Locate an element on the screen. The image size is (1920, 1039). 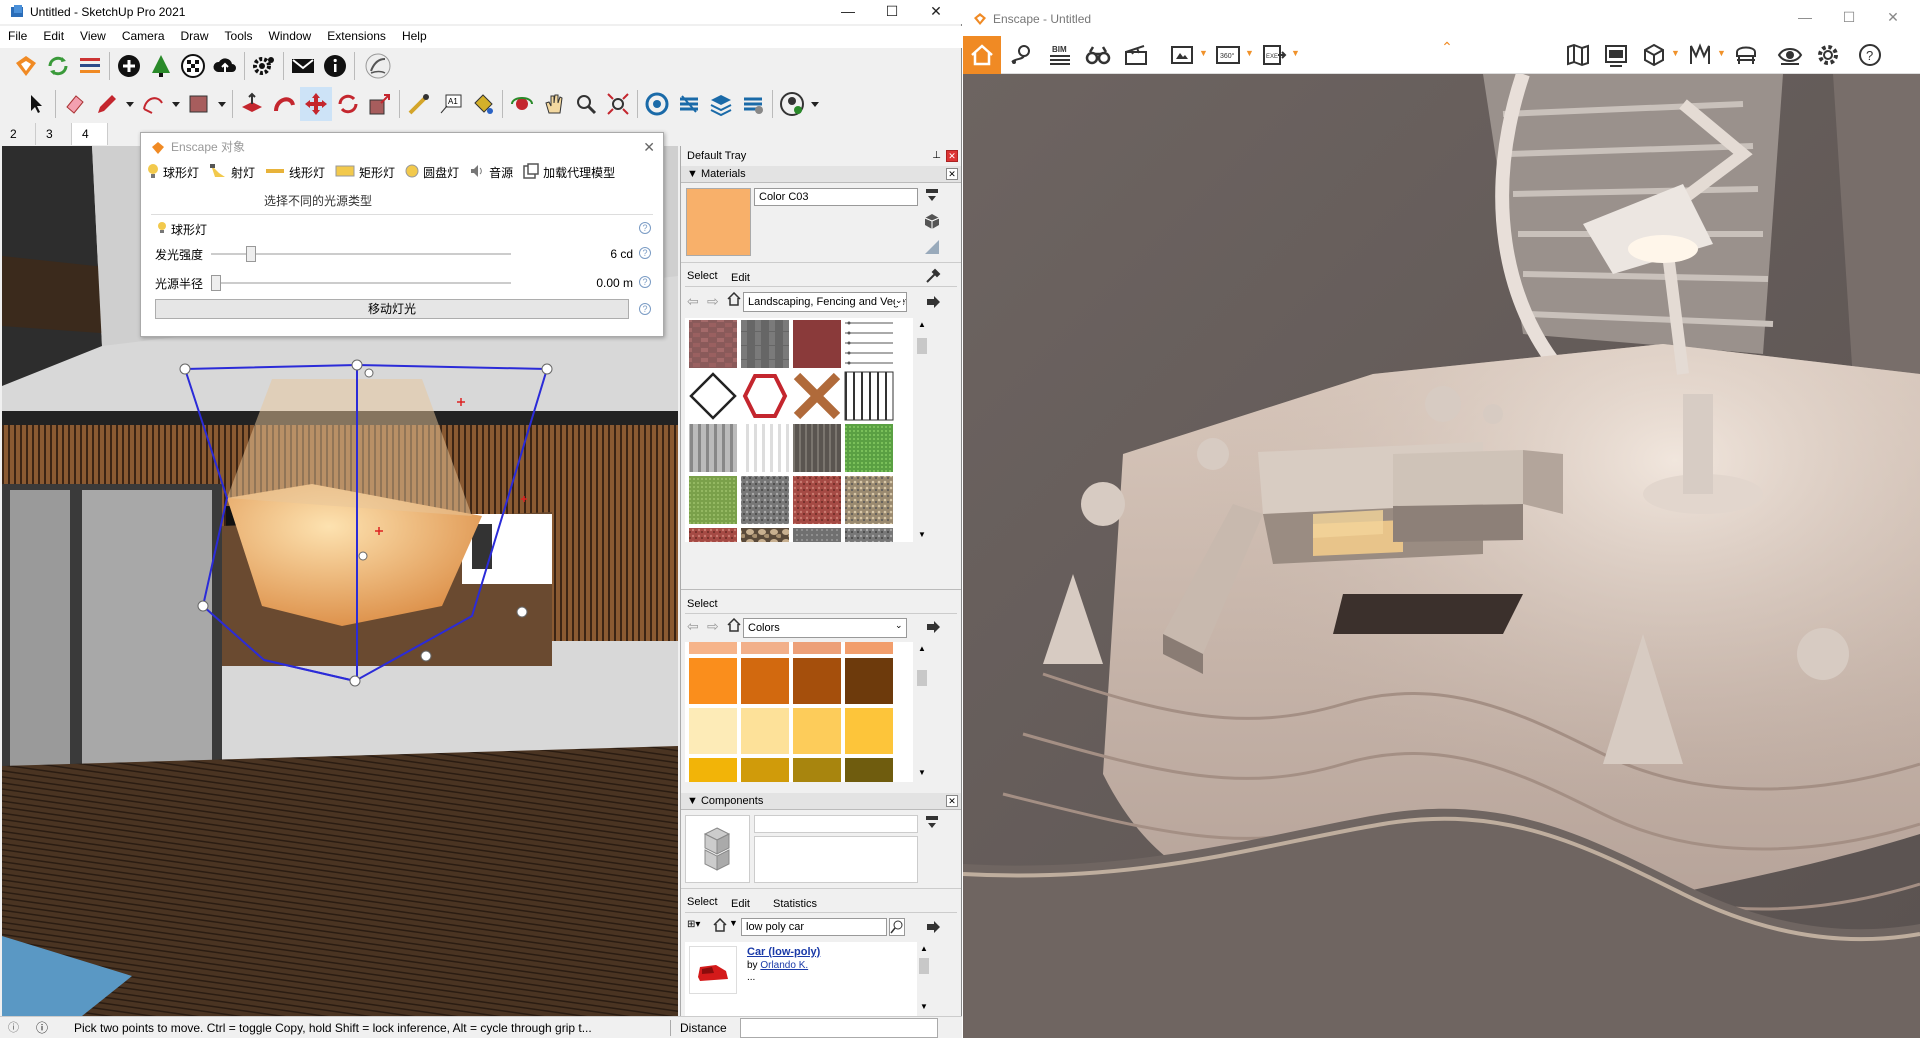
orthographic-cube-icon is located at coordinates (1654, 55).